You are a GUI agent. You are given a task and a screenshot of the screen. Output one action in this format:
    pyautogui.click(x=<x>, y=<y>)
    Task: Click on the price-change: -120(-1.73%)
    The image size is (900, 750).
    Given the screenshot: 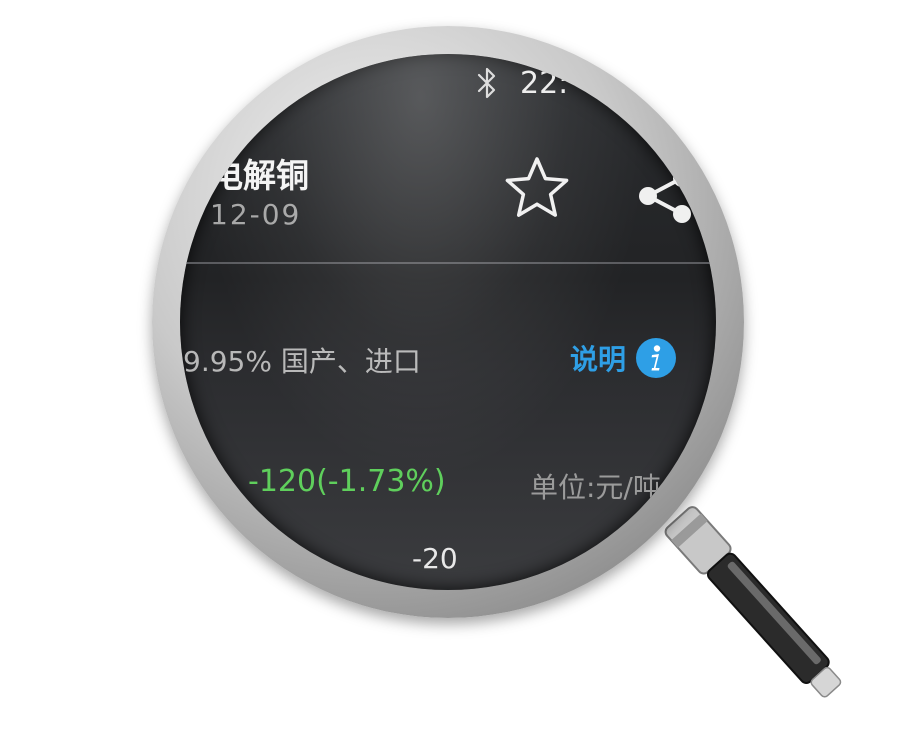 What is the action you would take?
    pyautogui.click(x=347, y=481)
    